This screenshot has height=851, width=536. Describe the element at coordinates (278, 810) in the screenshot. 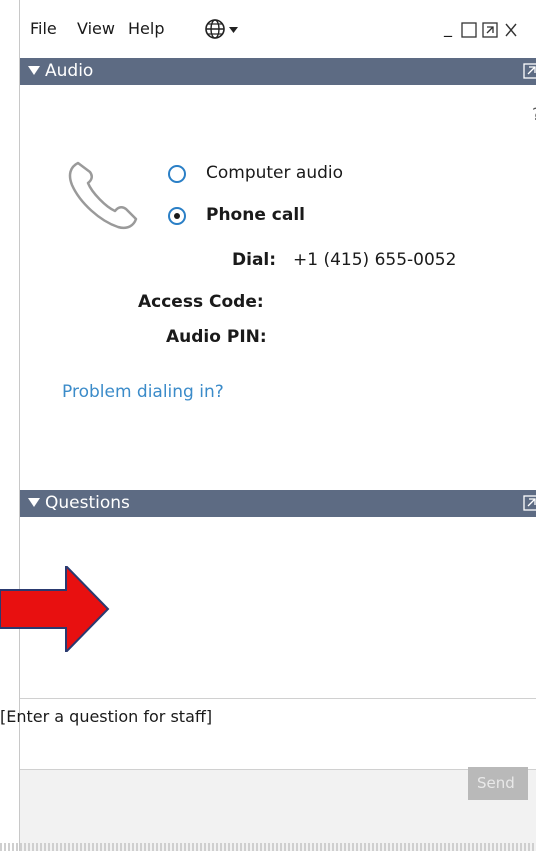

I see `questions-footer` at that location.